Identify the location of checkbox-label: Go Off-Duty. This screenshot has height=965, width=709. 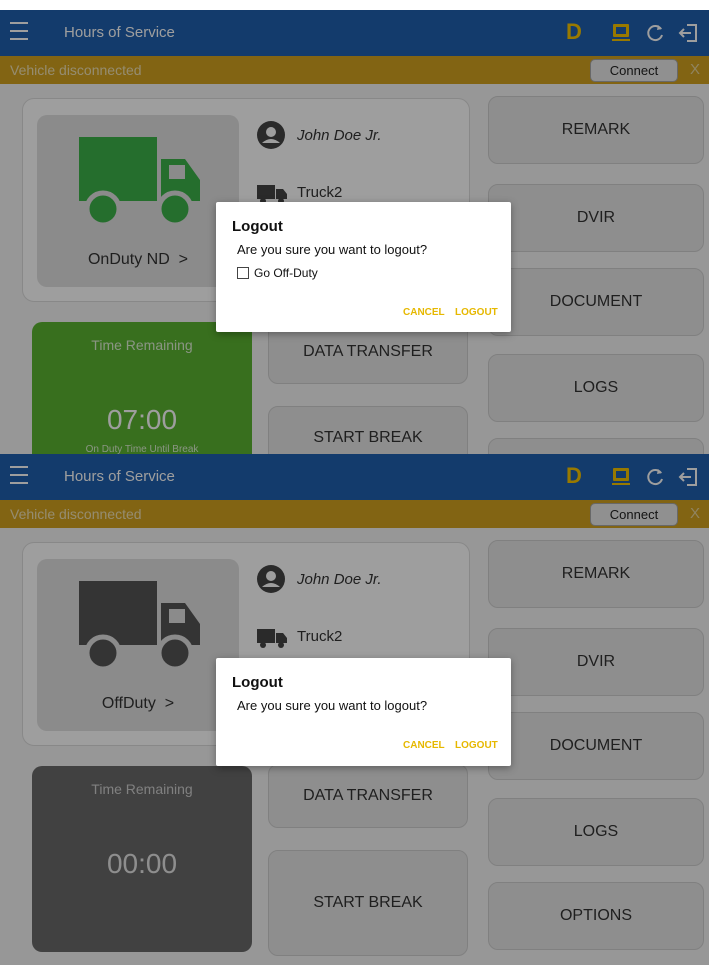
(286, 273).